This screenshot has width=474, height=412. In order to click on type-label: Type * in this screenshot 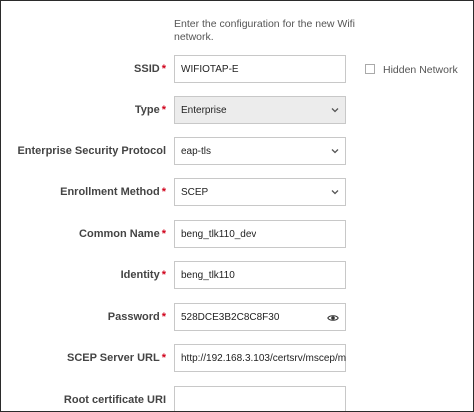, I will do `click(150, 110)`.